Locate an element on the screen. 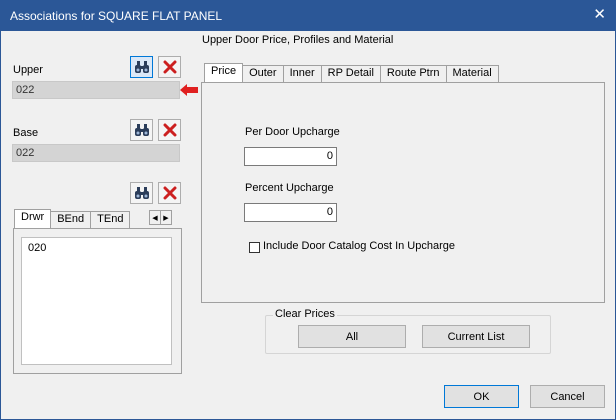 The width and height of the screenshot is (616, 420). scroll-right-icon: ▶ is located at coordinates (166, 217).